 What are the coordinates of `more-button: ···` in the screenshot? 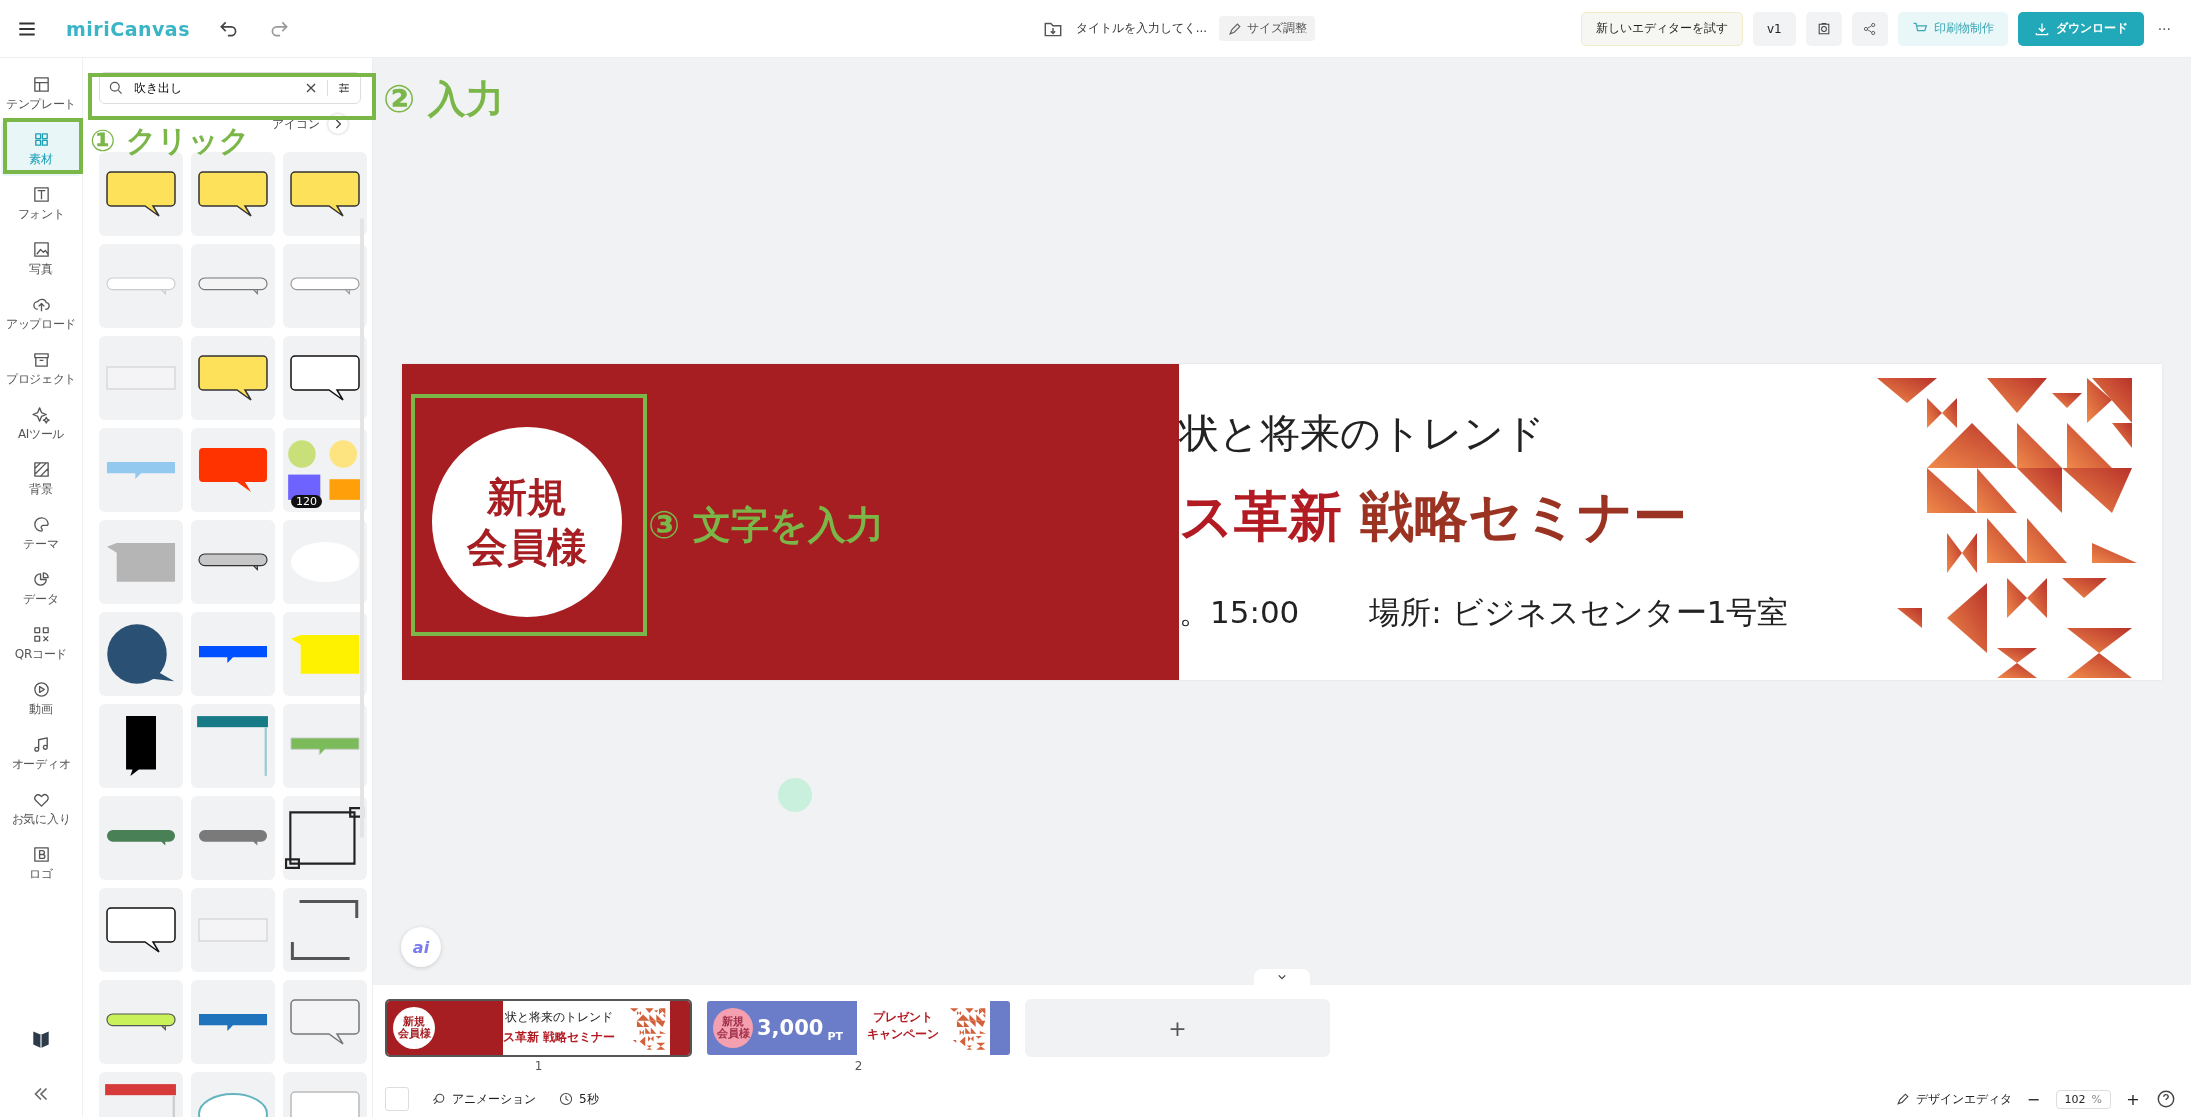 It's located at (2164, 28).